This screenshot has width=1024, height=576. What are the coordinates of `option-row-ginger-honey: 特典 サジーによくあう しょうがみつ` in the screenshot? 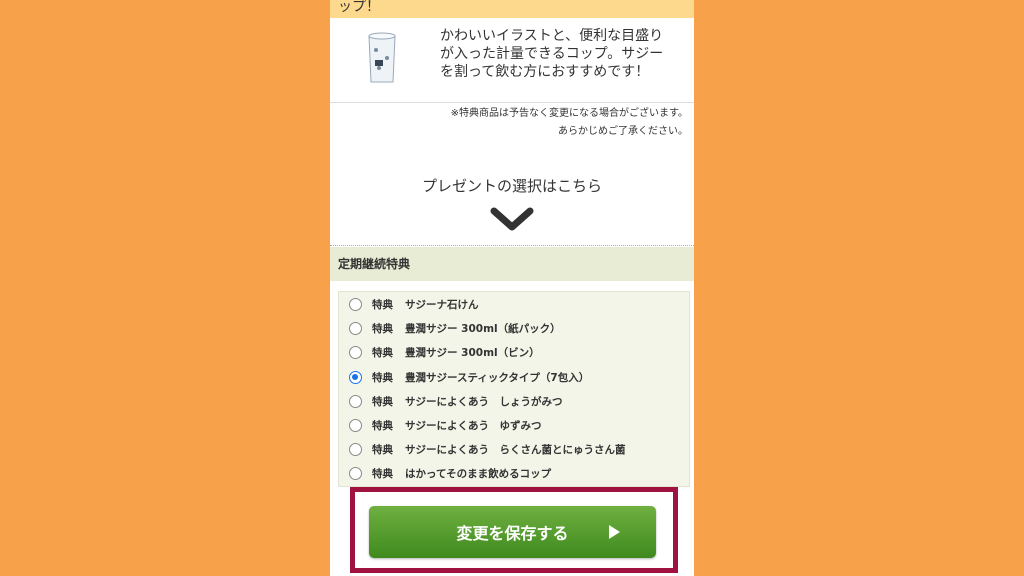 It's located at (456, 401).